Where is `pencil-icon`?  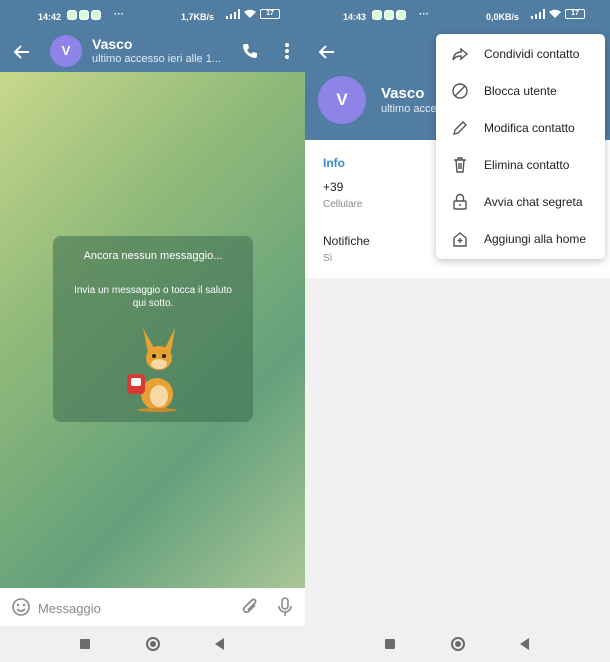
pencil-icon is located at coordinates (460, 128).